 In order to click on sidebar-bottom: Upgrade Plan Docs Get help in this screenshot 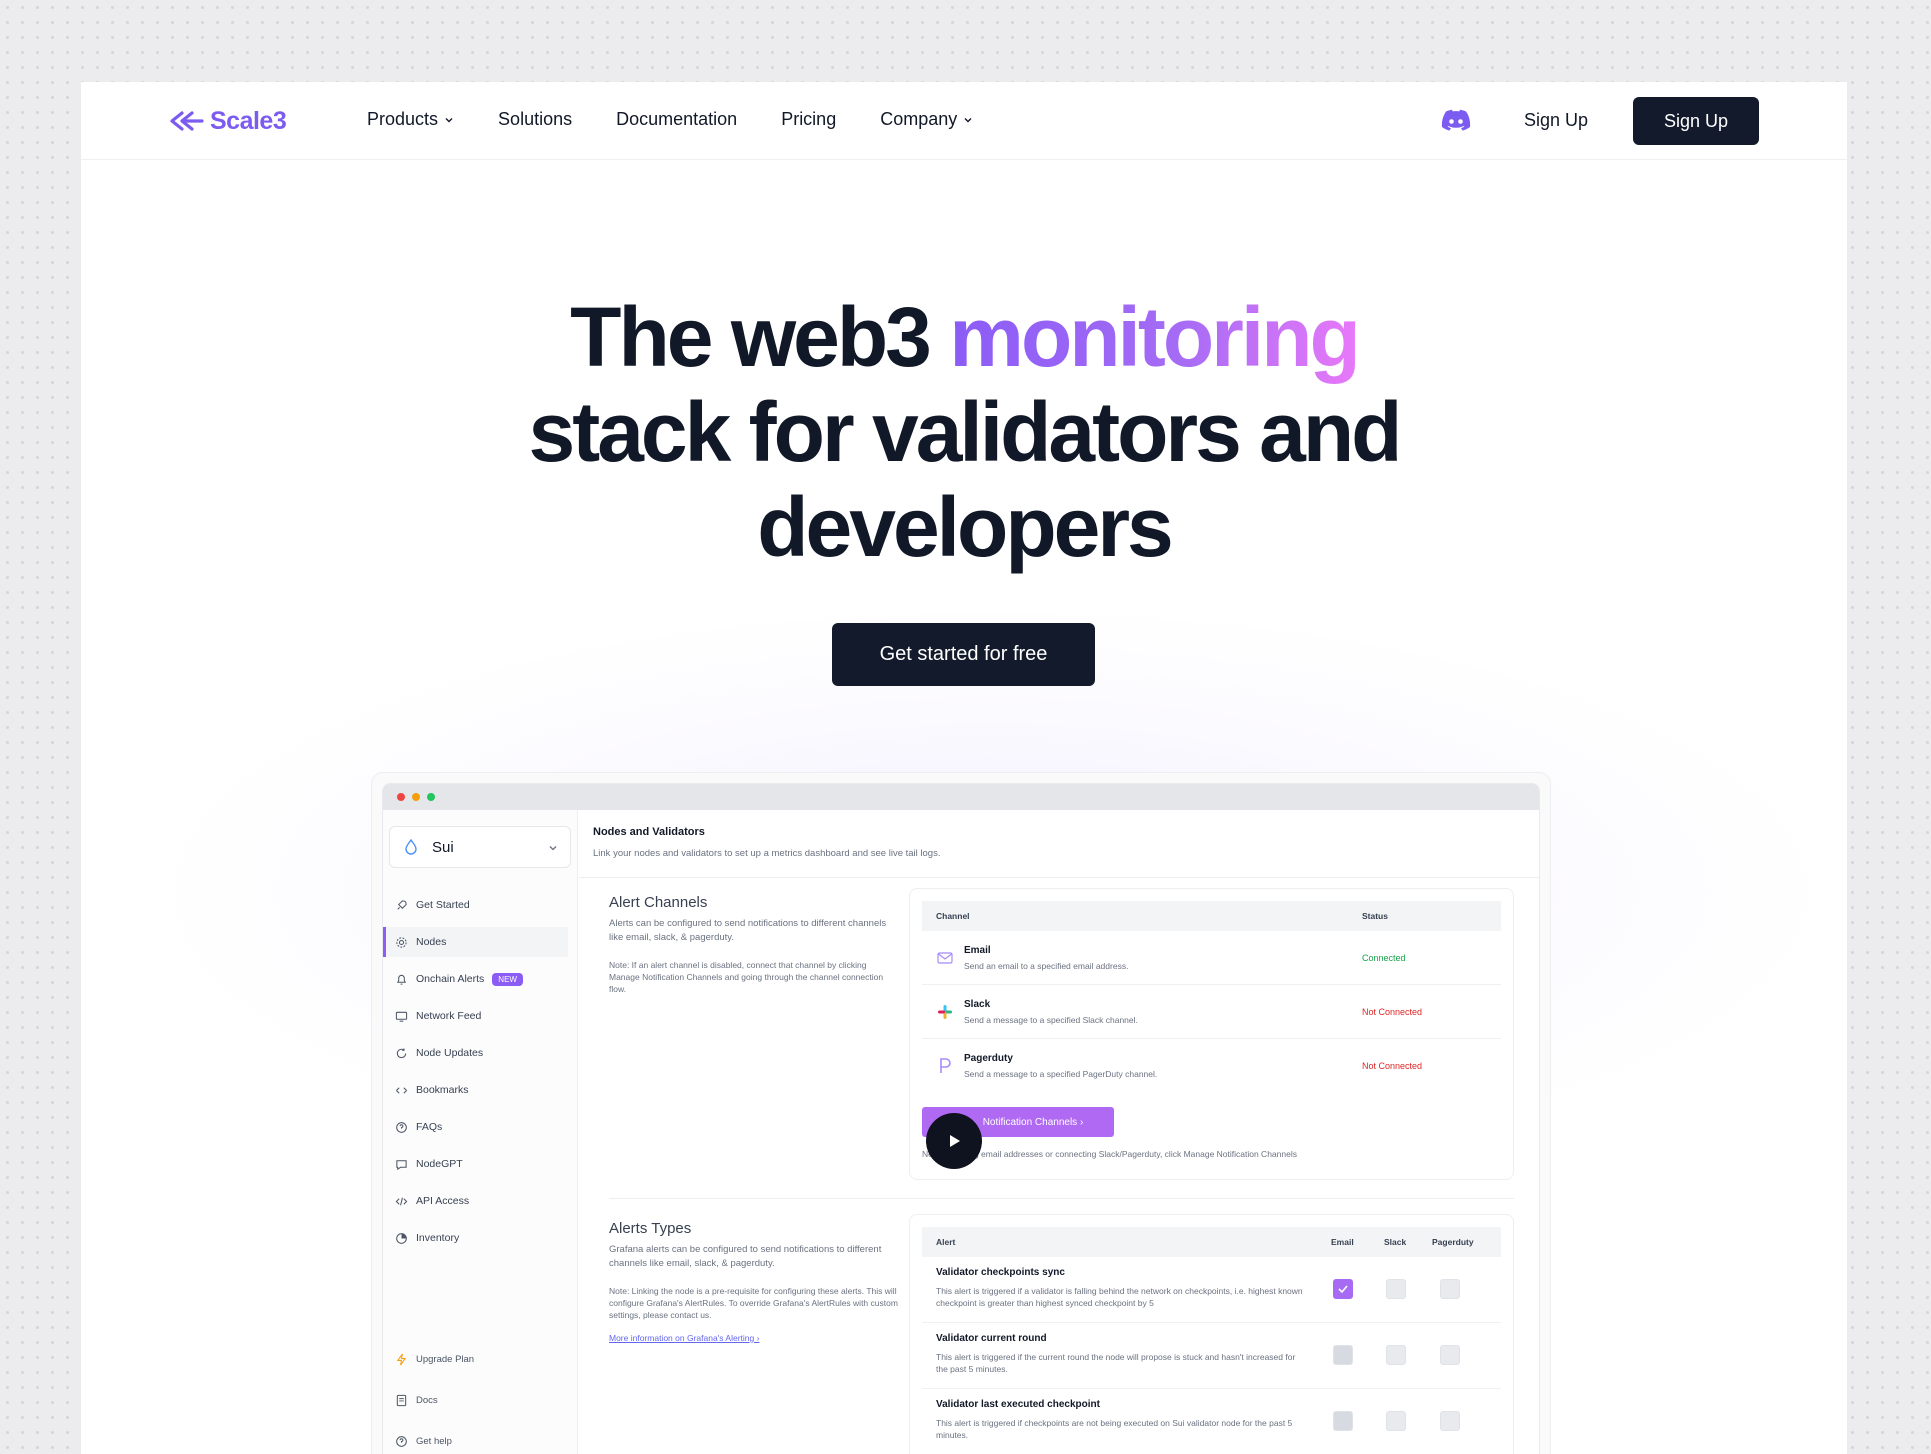, I will do `click(480, 1399)`.